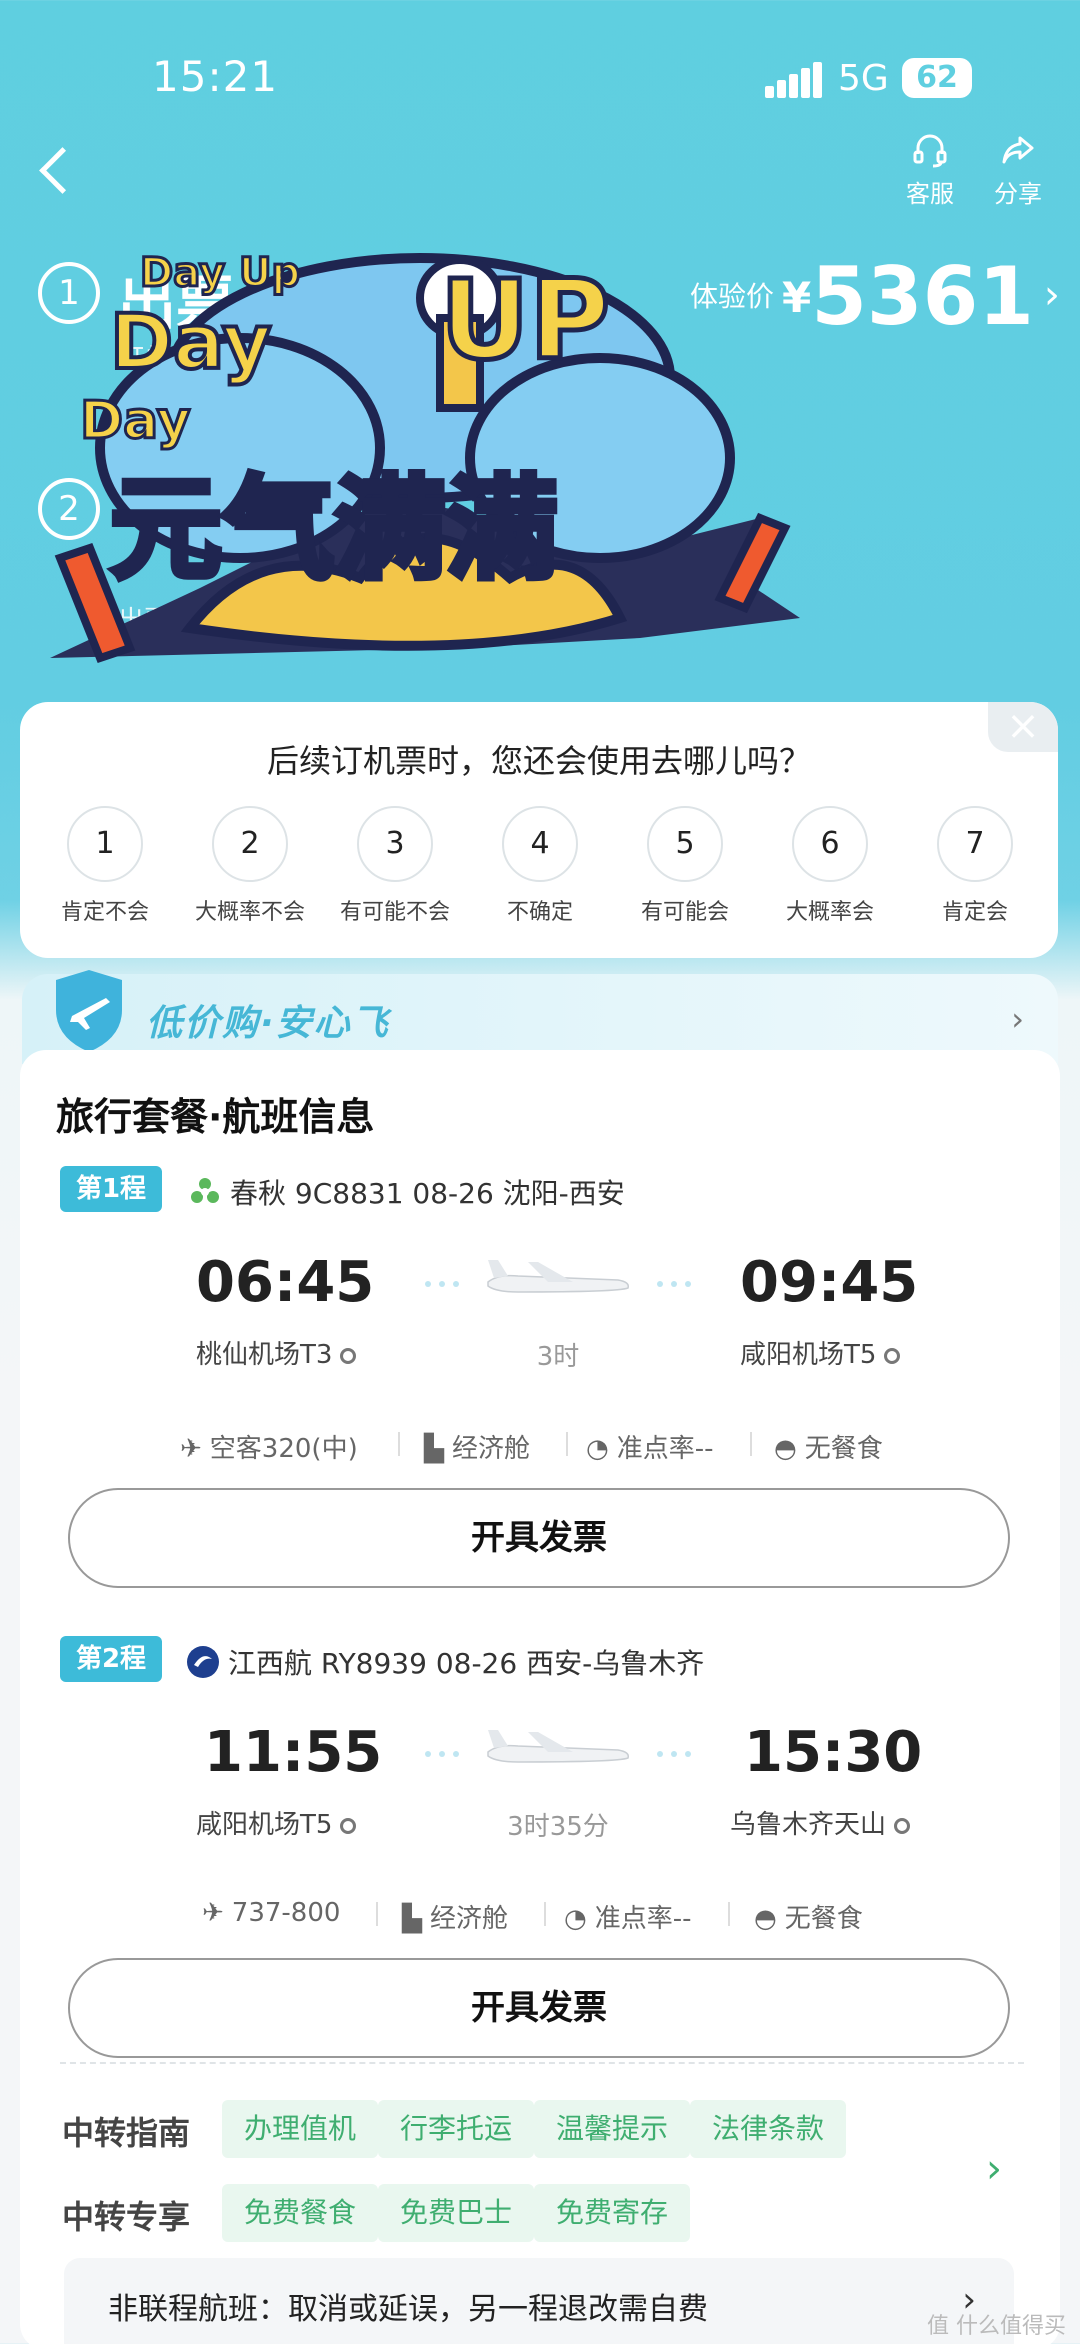 Image resolution: width=1080 pixels, height=2344 pixels. Describe the element at coordinates (684, 912) in the screenshot. I see `option-label: 有可能会` at that location.